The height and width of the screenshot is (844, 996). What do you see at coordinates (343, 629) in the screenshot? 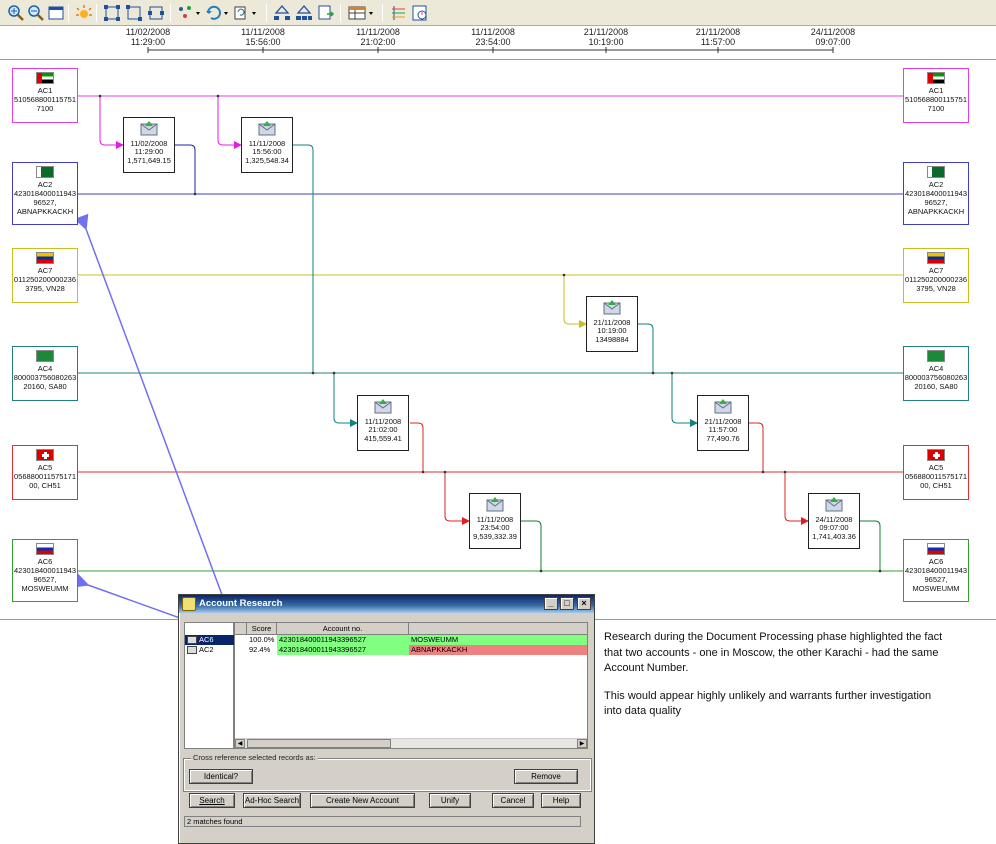
I see `column-header-account: Account no.` at bounding box center [343, 629].